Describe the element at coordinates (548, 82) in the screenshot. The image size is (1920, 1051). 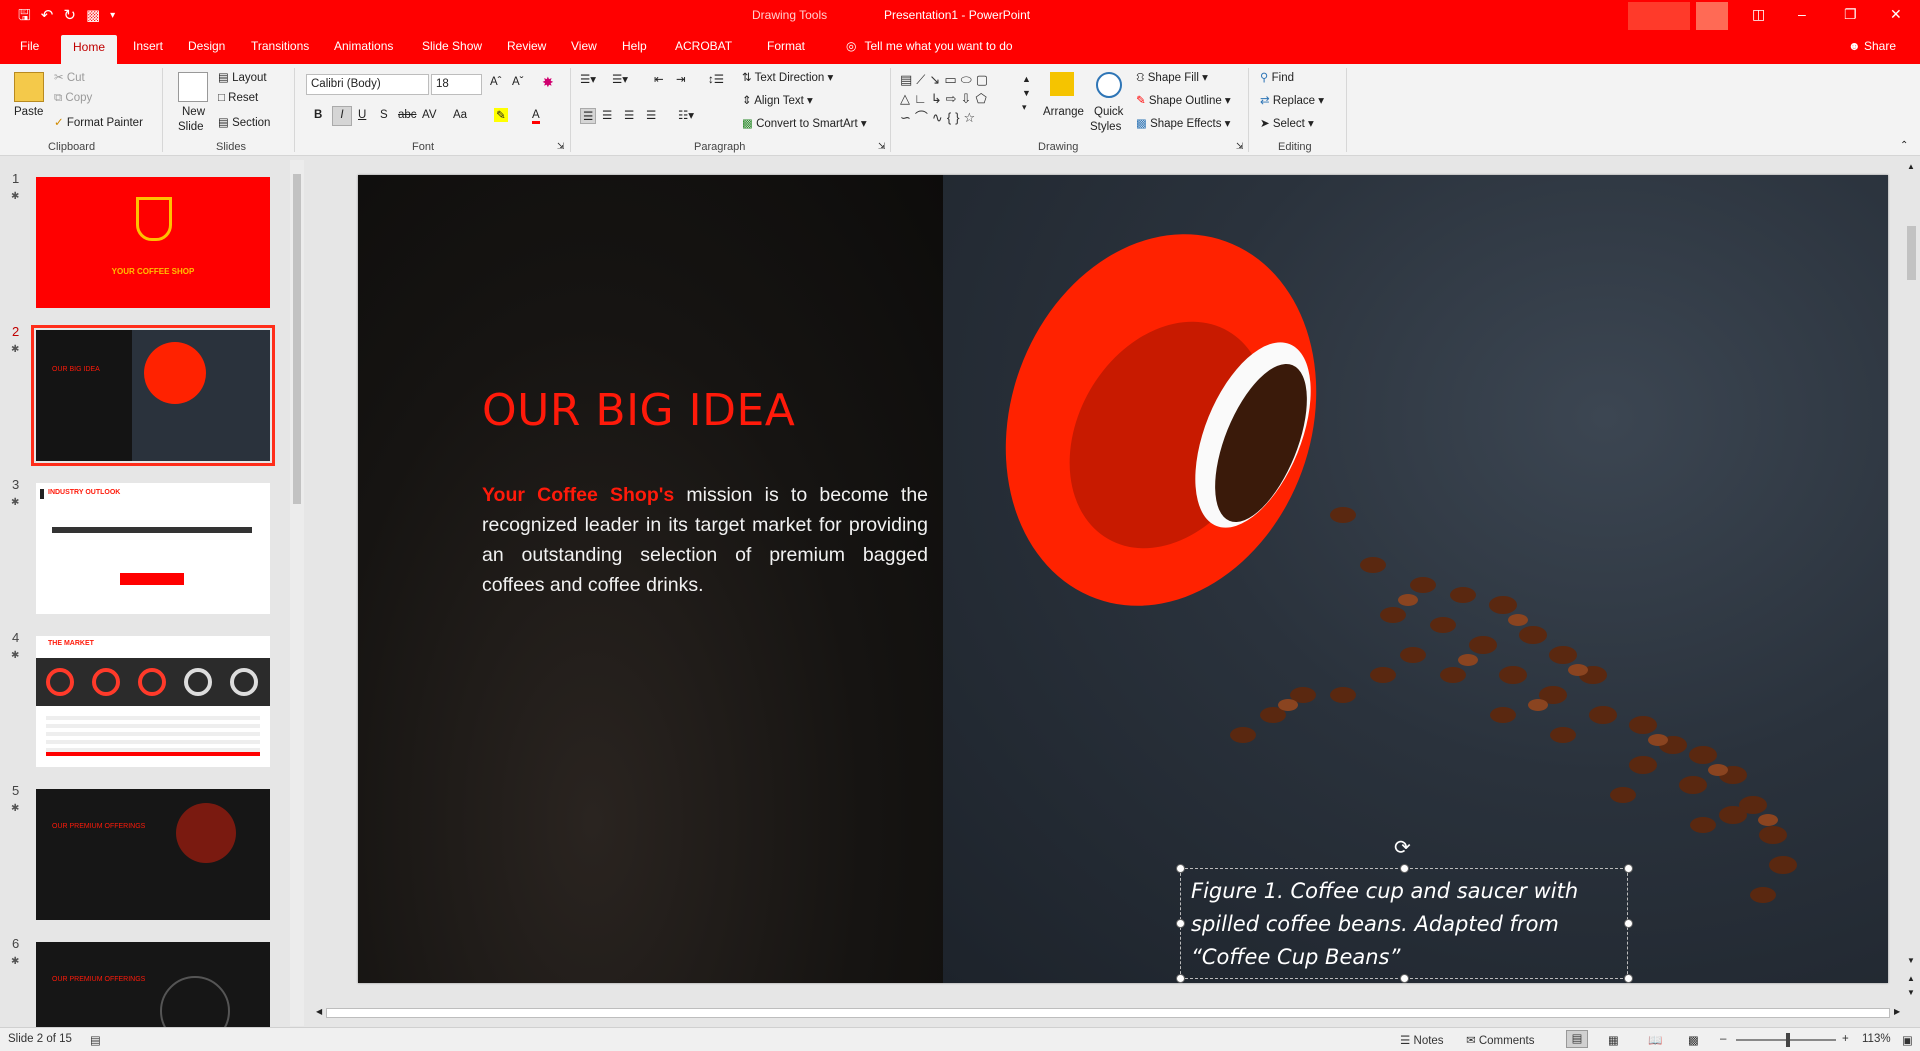
I see `clear-formatting-icon: ✸` at that location.